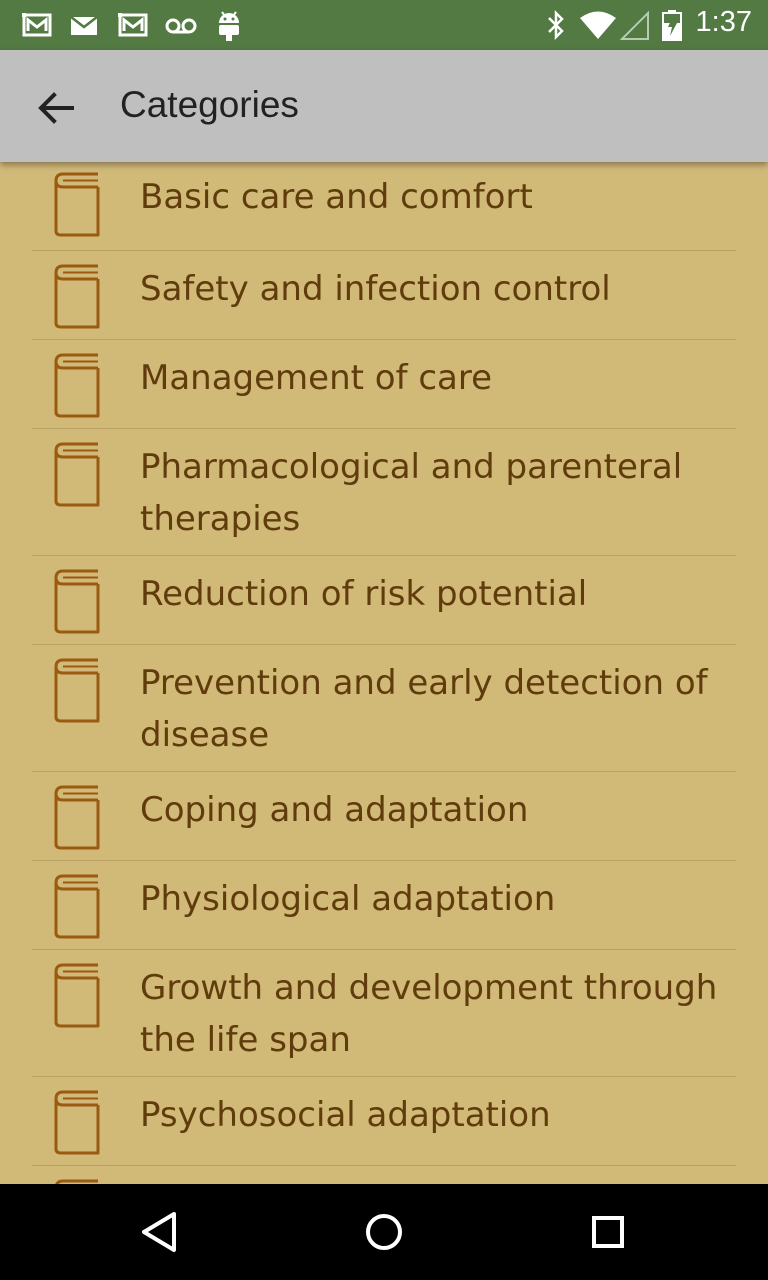 The image size is (768, 1280). I want to click on status-time: 1:37, so click(723, 22).